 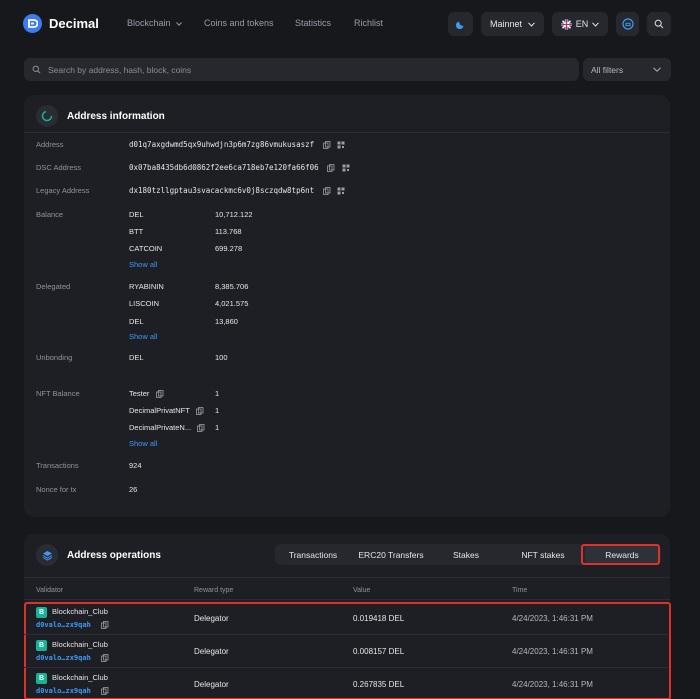 What do you see at coordinates (136, 214) in the screenshot?
I see `balance-coin: DEL` at bounding box center [136, 214].